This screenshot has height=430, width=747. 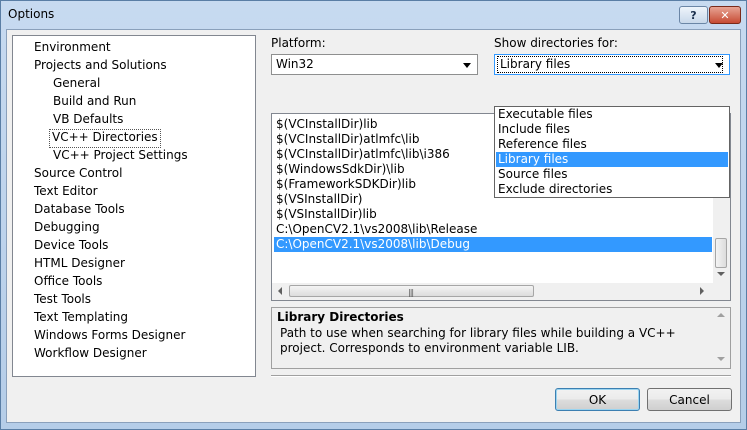 I want to click on tree-item-vb-defaults: VB Defaults, so click(x=88, y=119).